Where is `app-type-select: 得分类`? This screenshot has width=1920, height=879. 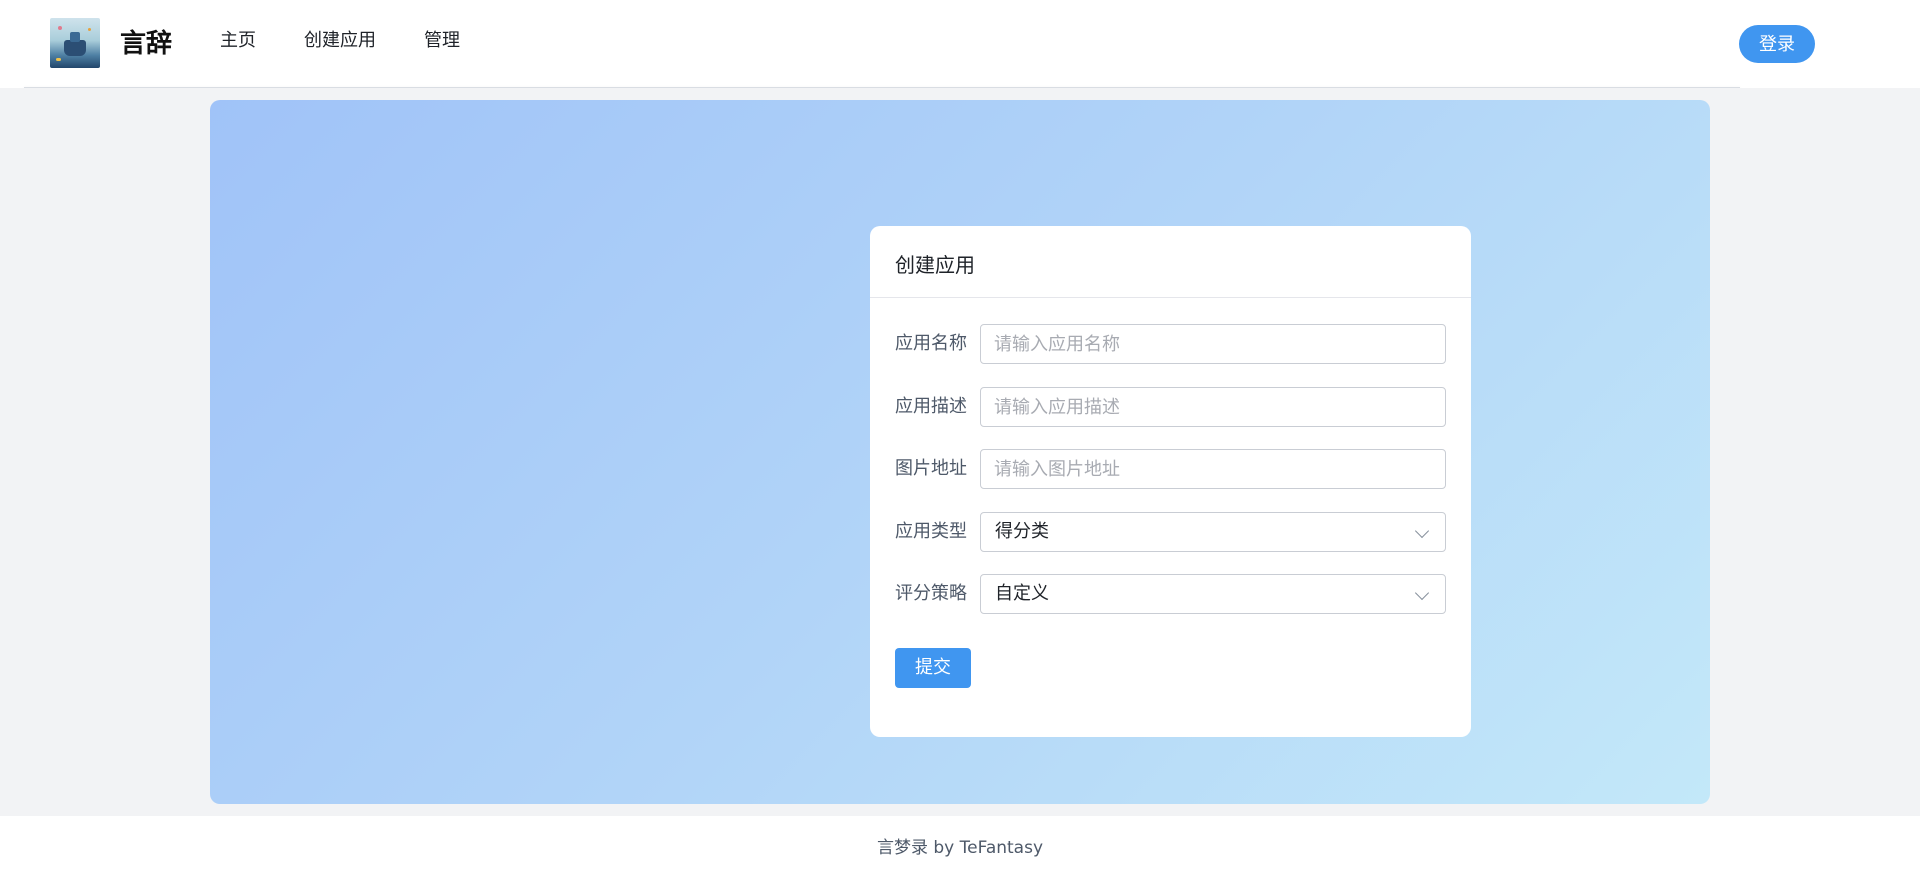
app-type-select: 得分类 is located at coordinates (1213, 532).